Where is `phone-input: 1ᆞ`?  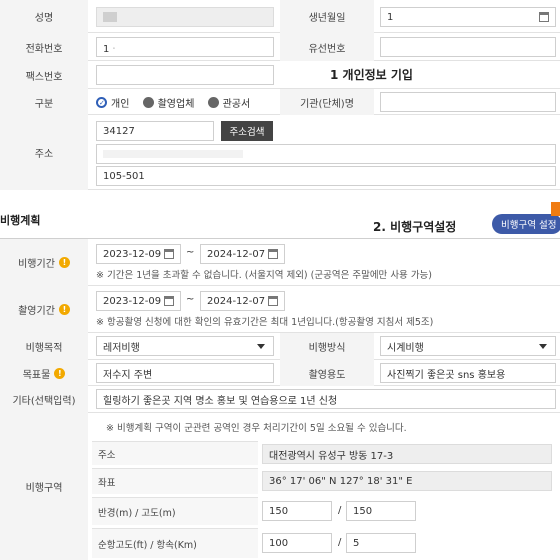
phone-input: 1ᆞ is located at coordinates (185, 47).